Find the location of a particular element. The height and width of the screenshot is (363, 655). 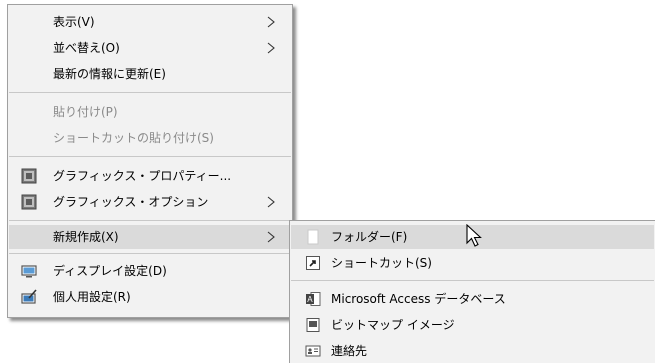

menu-item-label: ディスプレイ設定(D) is located at coordinates (110, 271).